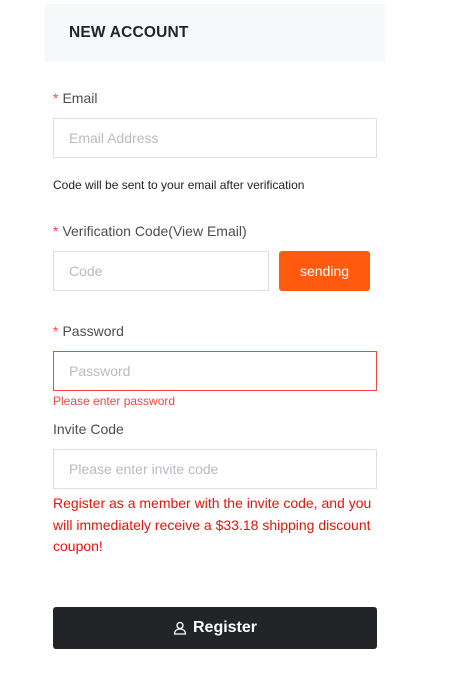 This screenshot has width=462, height=691. What do you see at coordinates (215, 33) in the screenshot?
I see `form-header: NEW ACCOUNT` at bounding box center [215, 33].